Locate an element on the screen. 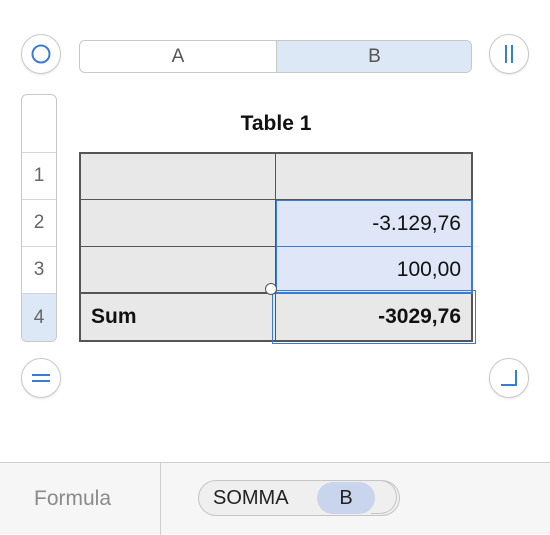 Image resolution: width=550 pixels, height=535 pixels. column-header-b: B is located at coordinates (374, 56).